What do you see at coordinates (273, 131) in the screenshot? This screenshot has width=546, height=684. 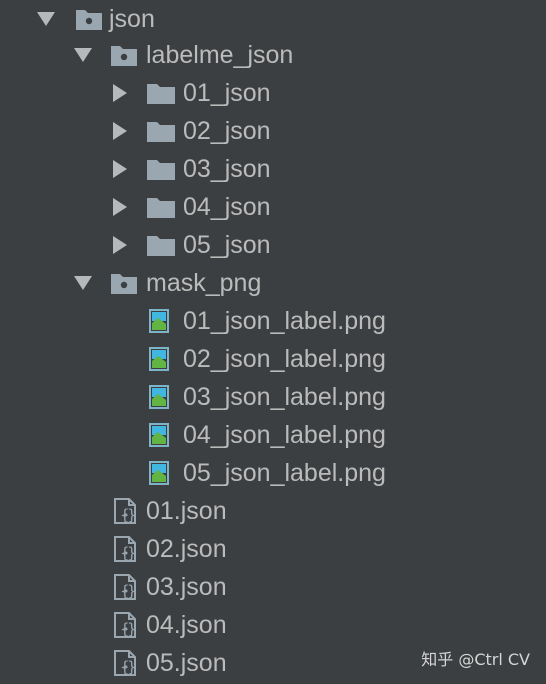 I see `tree-node-02-json-folder: 02_json` at bounding box center [273, 131].